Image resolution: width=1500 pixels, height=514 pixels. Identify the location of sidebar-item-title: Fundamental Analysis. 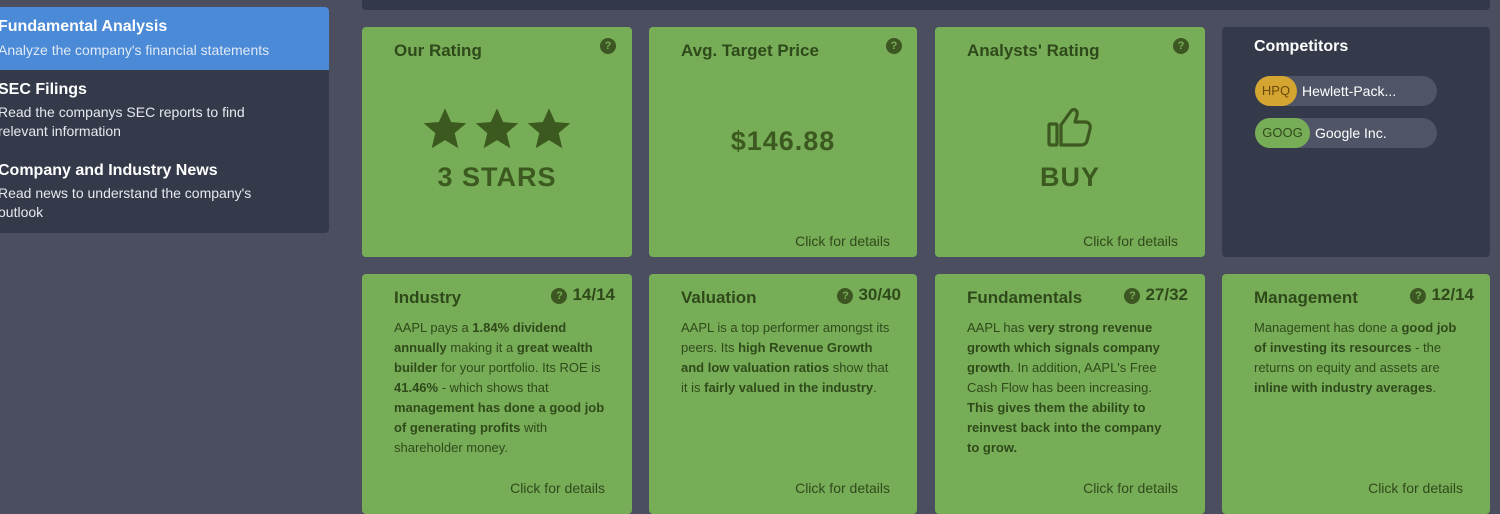
(84, 26).